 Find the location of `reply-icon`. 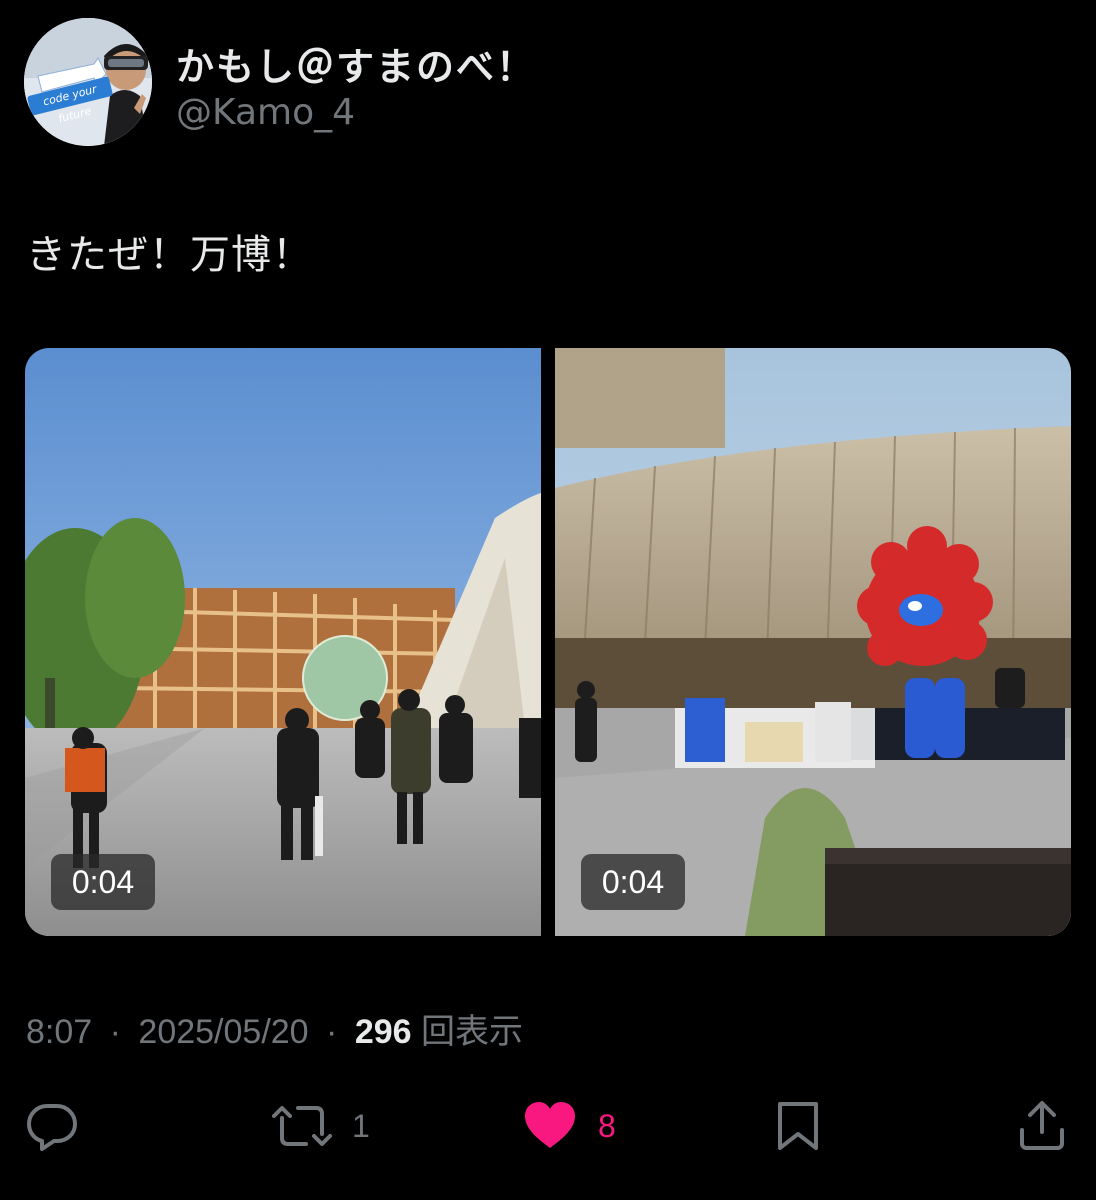

reply-icon is located at coordinates (52, 1127).